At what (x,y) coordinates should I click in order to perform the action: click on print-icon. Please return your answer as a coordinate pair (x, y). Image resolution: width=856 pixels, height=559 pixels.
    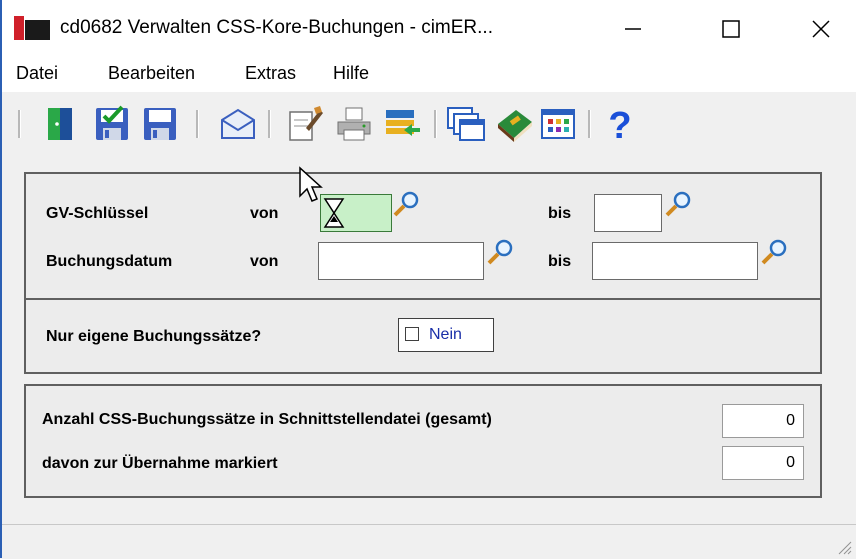
    Looking at the image, I should click on (354, 124).